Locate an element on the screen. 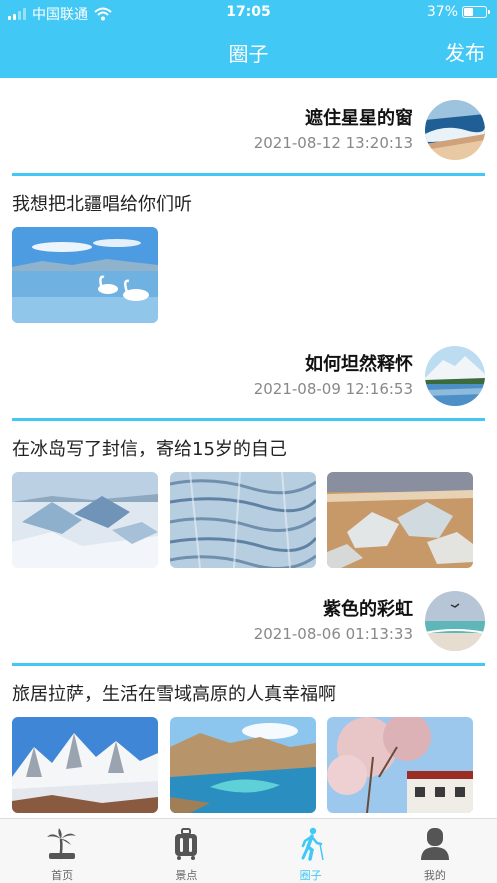 This screenshot has height=883, width=497. post-meta: 如何坦然释怀 2021-08-09 12:16:53 is located at coordinates (333, 376).